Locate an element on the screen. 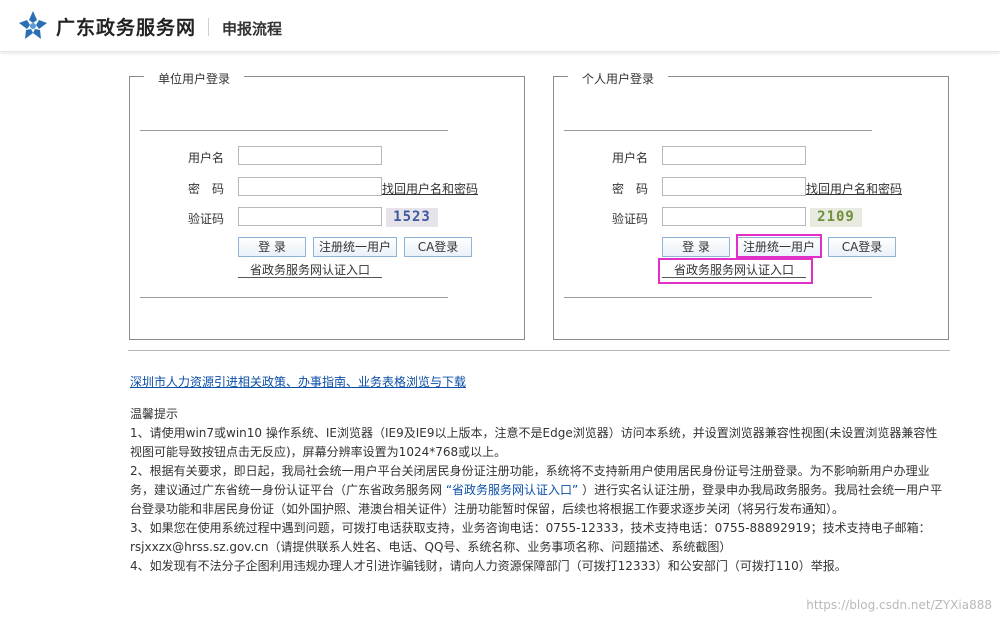 This screenshot has width=1000, height=620. unit-register-button: 注册统一用户 is located at coordinates (355, 247).